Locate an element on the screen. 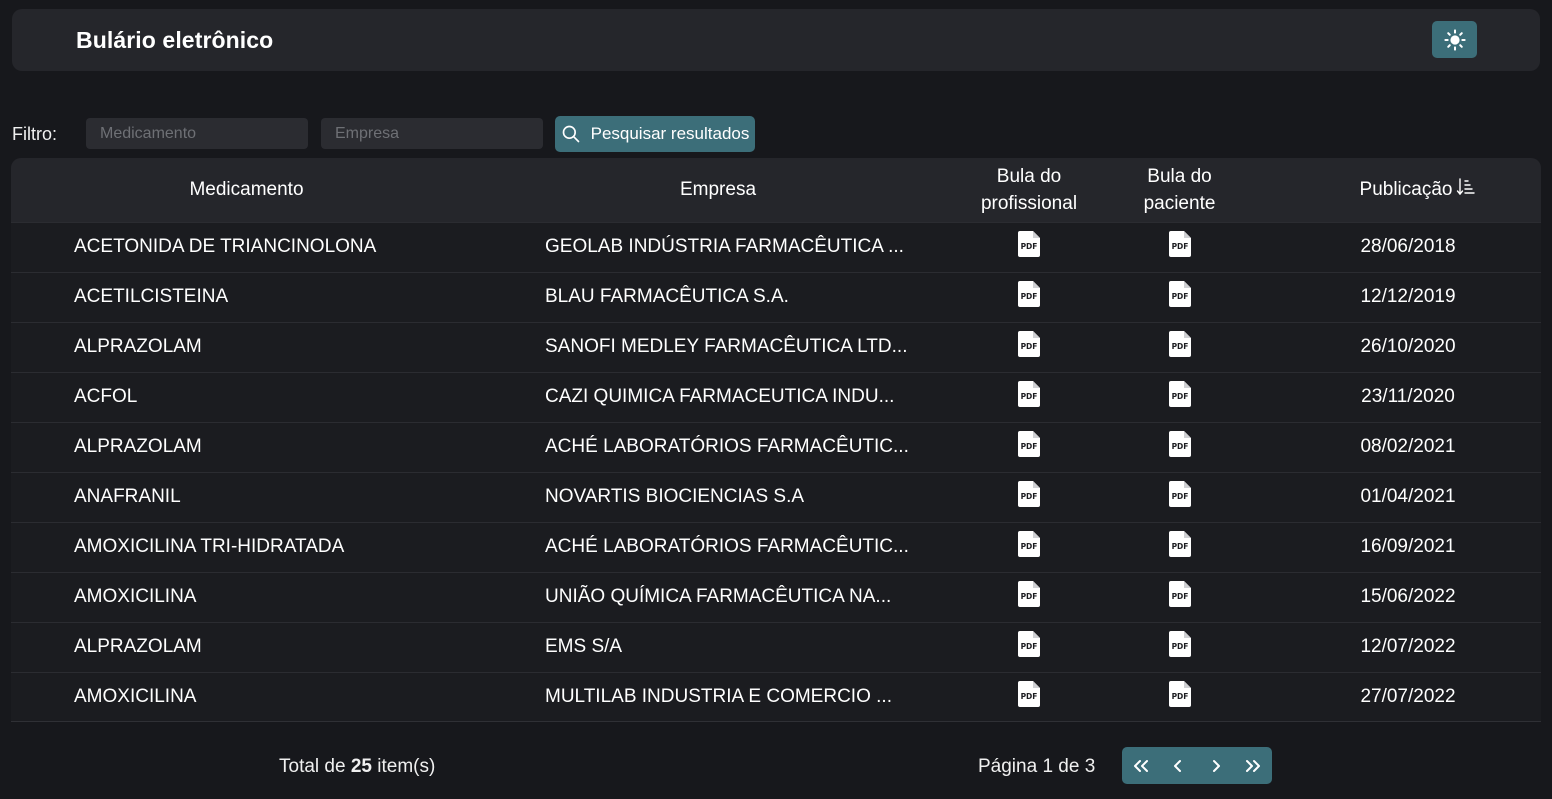 This screenshot has width=1552, height=799. publicacao-cell: 27/07/2022 is located at coordinates (1408, 697).